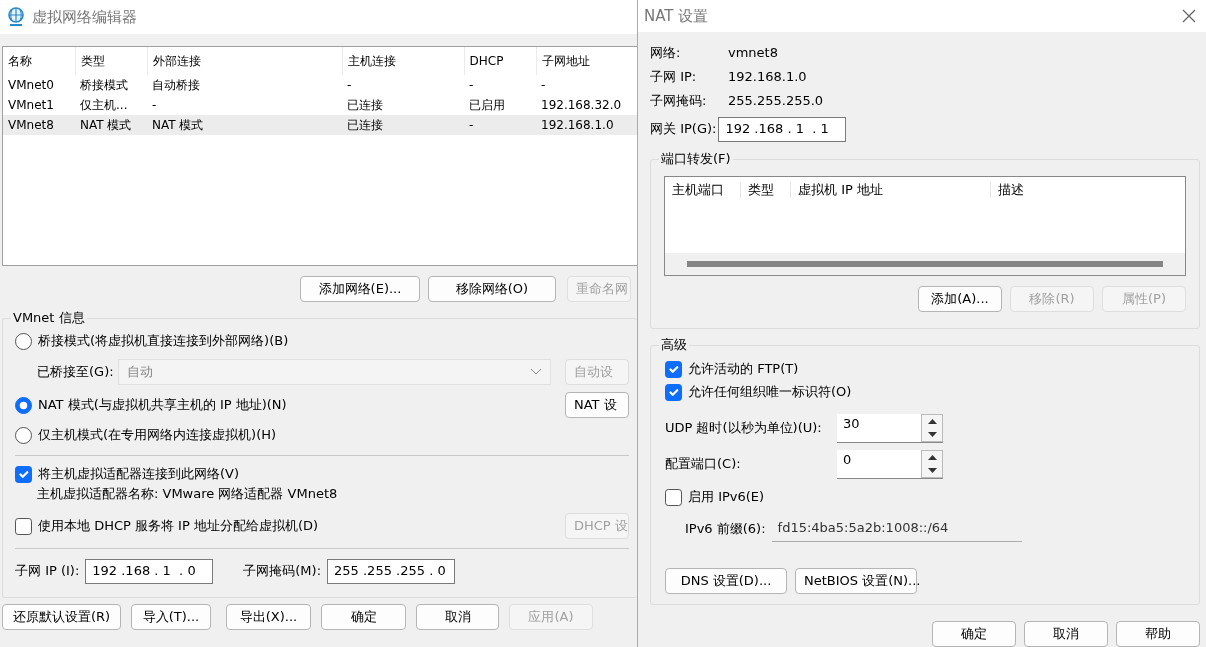 This screenshot has width=1206, height=647. Describe the element at coordinates (23, 474) in the screenshot. I see `adapter-checkbox` at that location.